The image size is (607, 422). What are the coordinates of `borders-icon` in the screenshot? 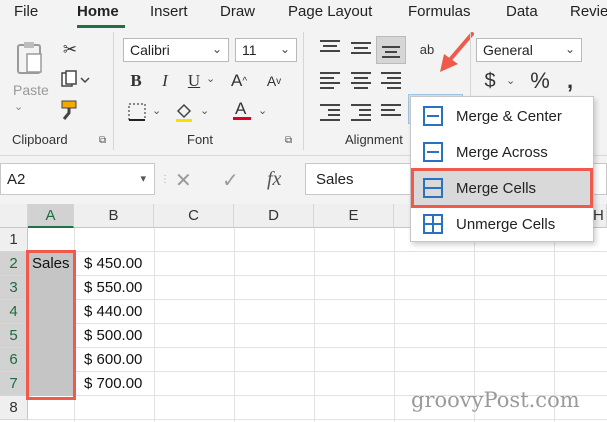 It's located at (137, 112).